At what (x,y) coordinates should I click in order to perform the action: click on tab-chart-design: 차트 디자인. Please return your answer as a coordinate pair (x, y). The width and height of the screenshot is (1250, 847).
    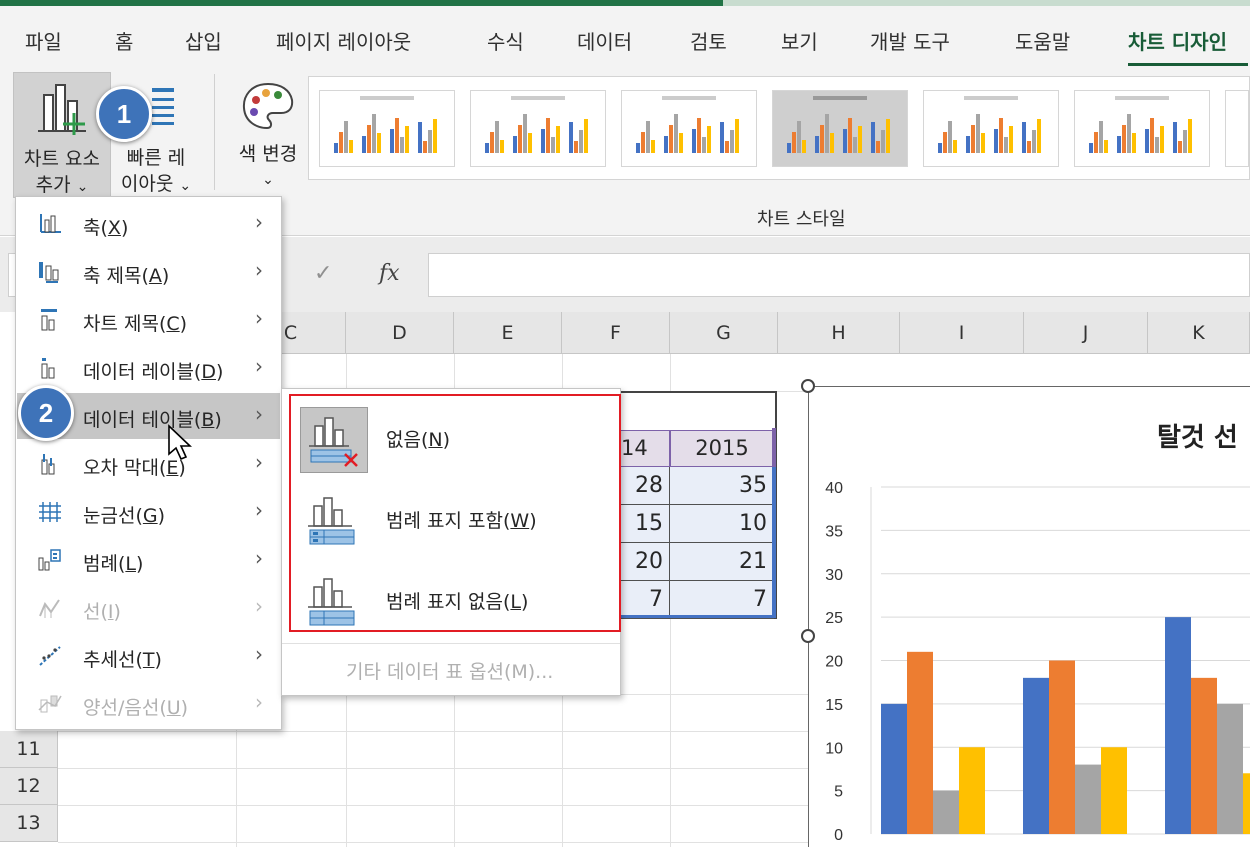
    Looking at the image, I should click on (1177, 40).